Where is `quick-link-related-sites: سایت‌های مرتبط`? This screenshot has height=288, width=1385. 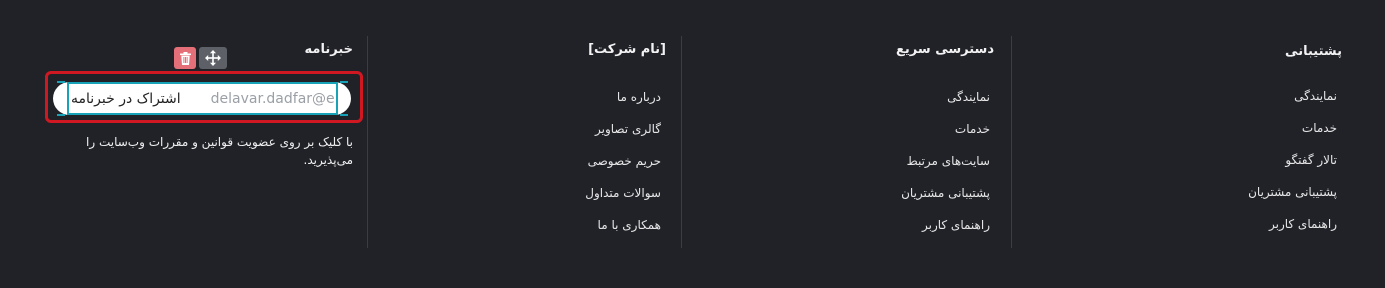 quick-link-related-sites: سایت‌های مرتبط is located at coordinates (945, 169).